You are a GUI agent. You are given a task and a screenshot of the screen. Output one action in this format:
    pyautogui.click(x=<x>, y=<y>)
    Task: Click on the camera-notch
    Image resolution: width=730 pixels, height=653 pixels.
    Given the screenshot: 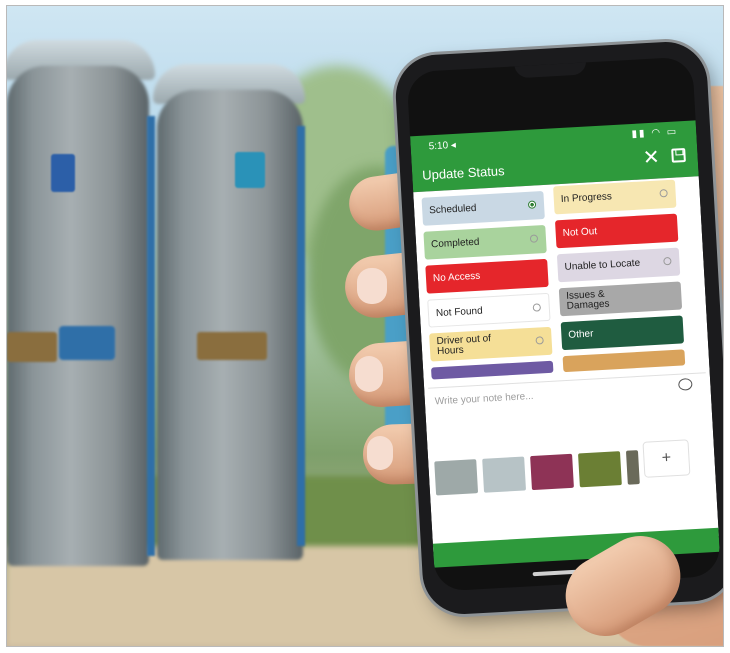 What is the action you would take?
    pyautogui.click(x=550, y=69)
    